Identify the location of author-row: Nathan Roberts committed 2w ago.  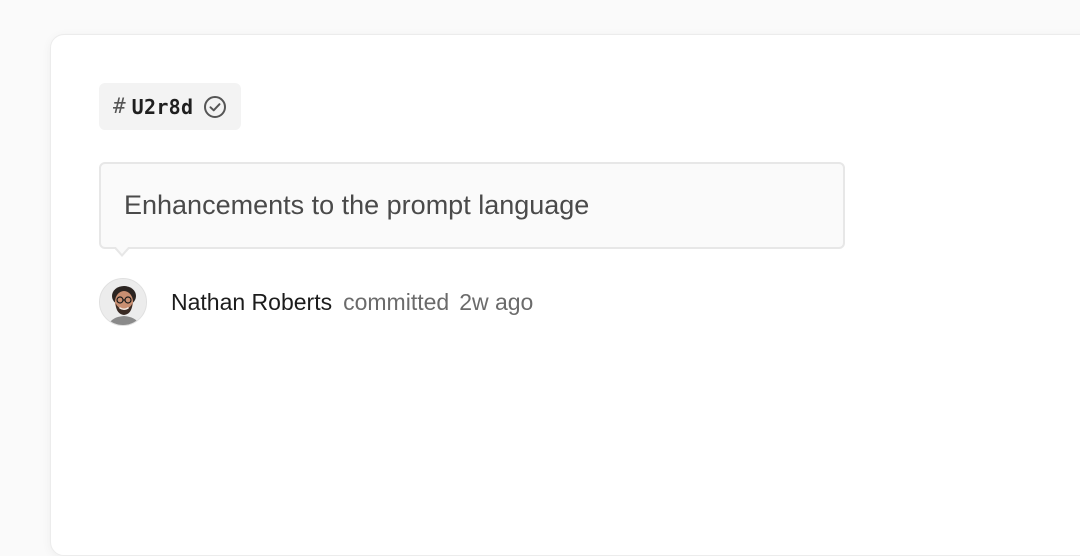
(316, 302).